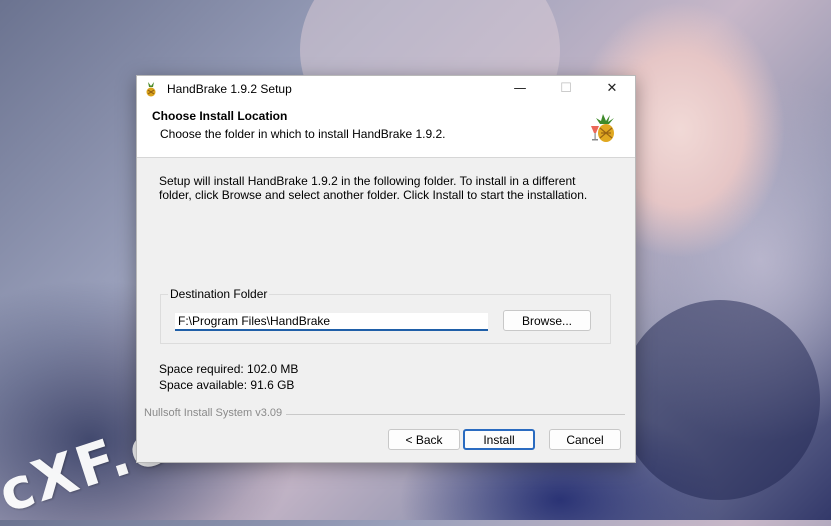 This screenshot has height=526, width=831. I want to click on space-available-text: Space available: 91.6 GB, so click(227, 385).